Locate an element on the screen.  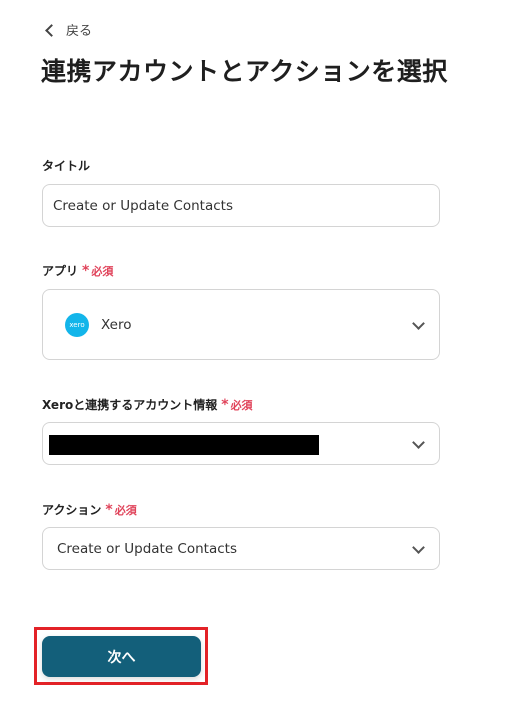
action-field-label: アクション * 必須 is located at coordinates (89, 509).